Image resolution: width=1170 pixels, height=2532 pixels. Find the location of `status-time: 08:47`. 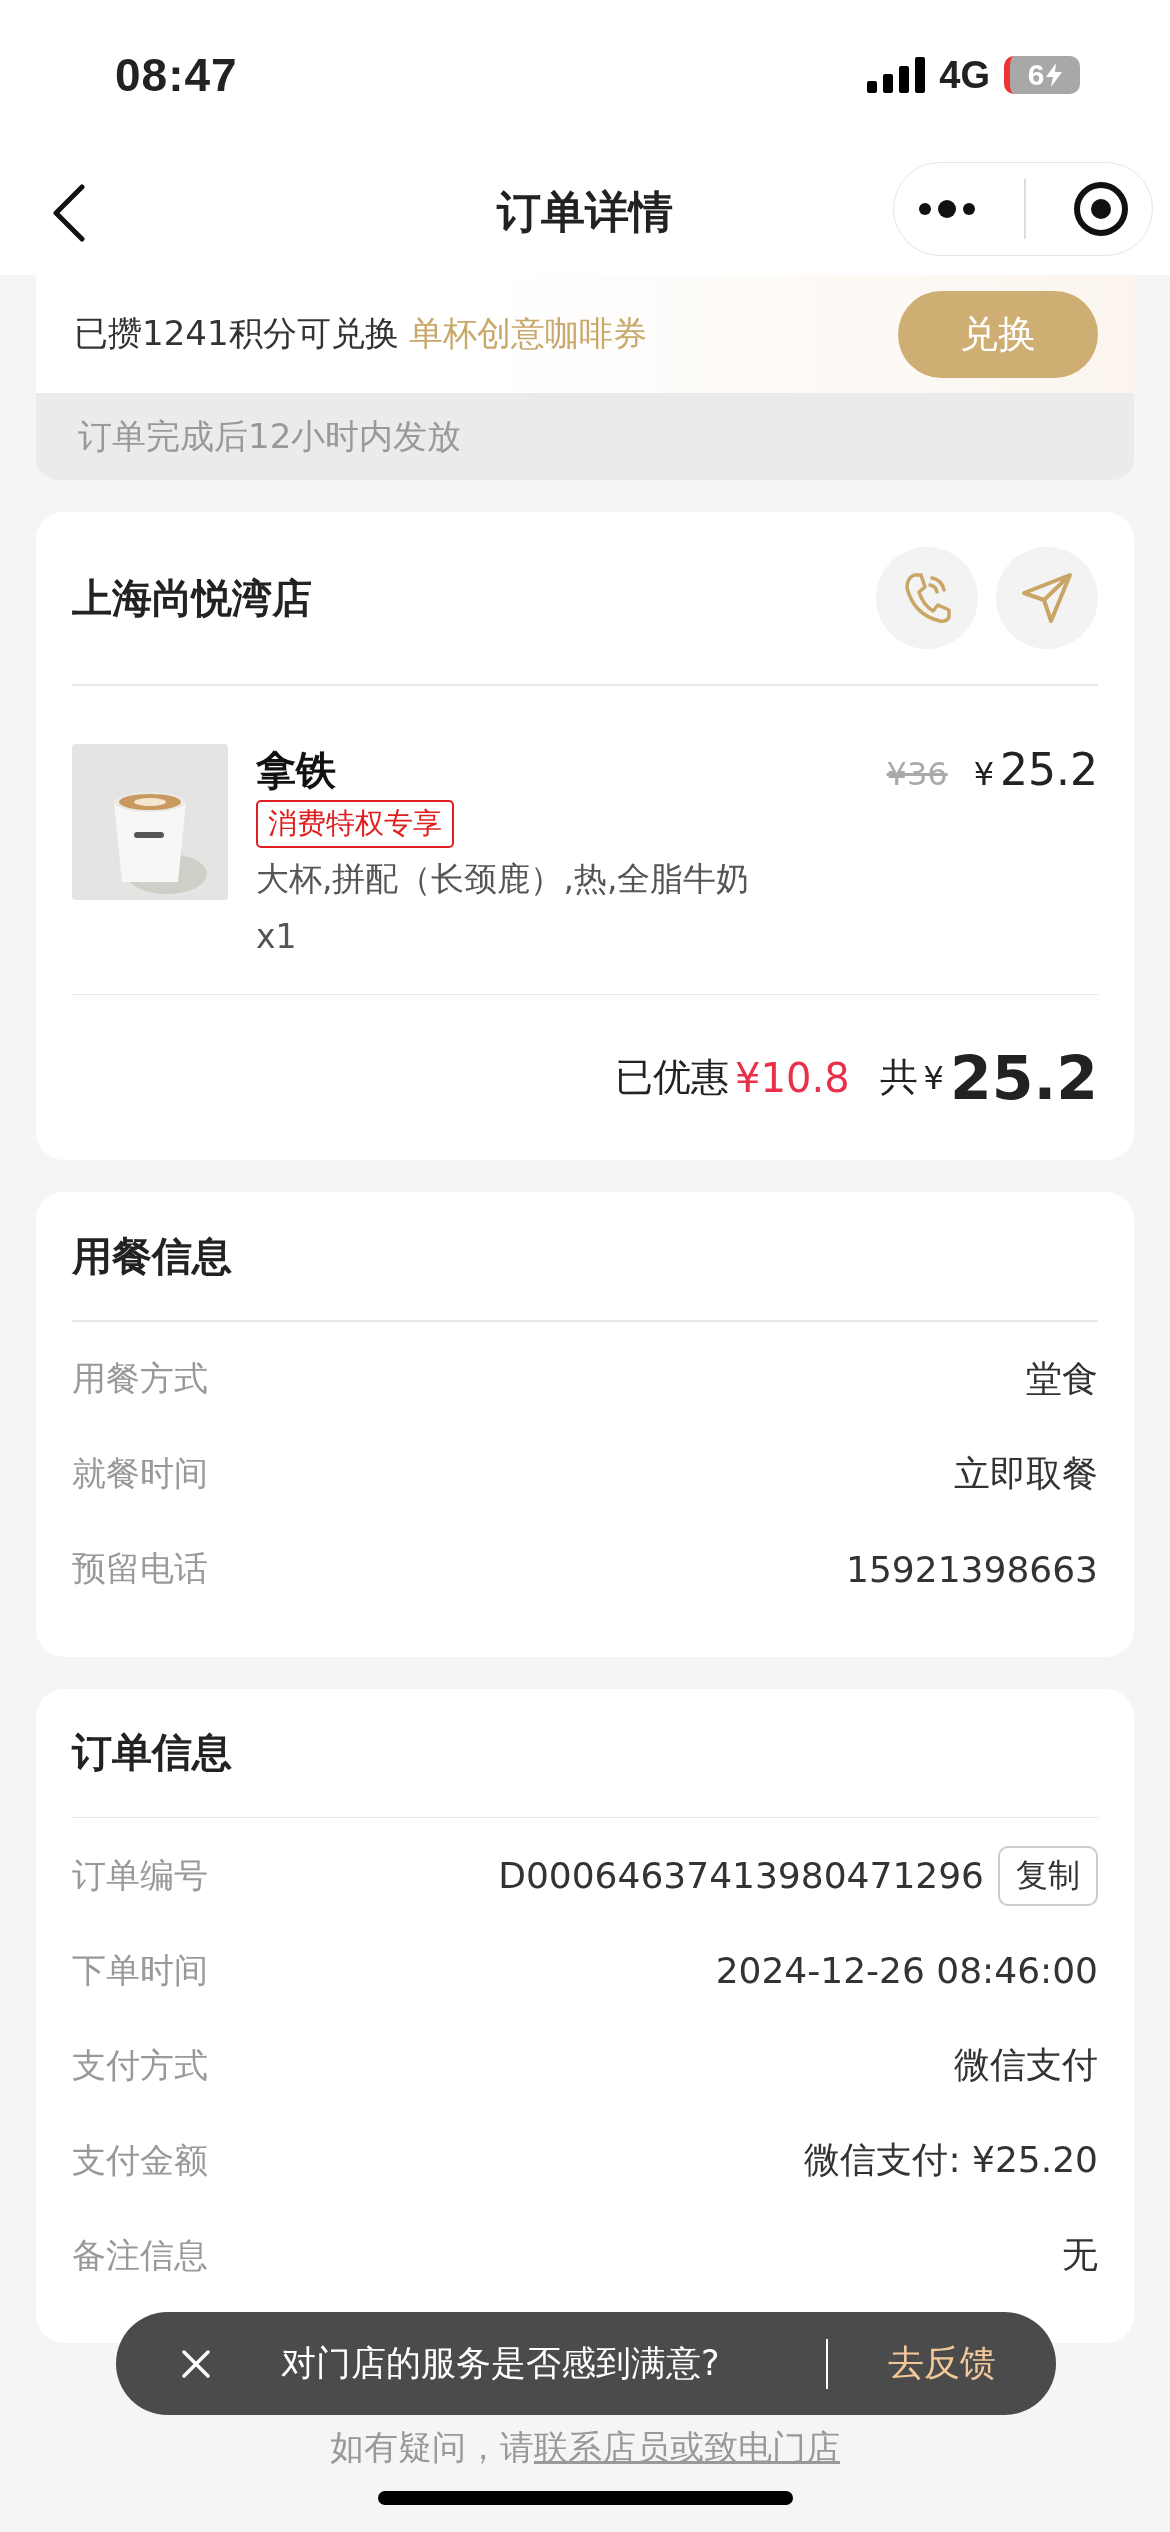

status-time: 08:47 is located at coordinates (176, 75).